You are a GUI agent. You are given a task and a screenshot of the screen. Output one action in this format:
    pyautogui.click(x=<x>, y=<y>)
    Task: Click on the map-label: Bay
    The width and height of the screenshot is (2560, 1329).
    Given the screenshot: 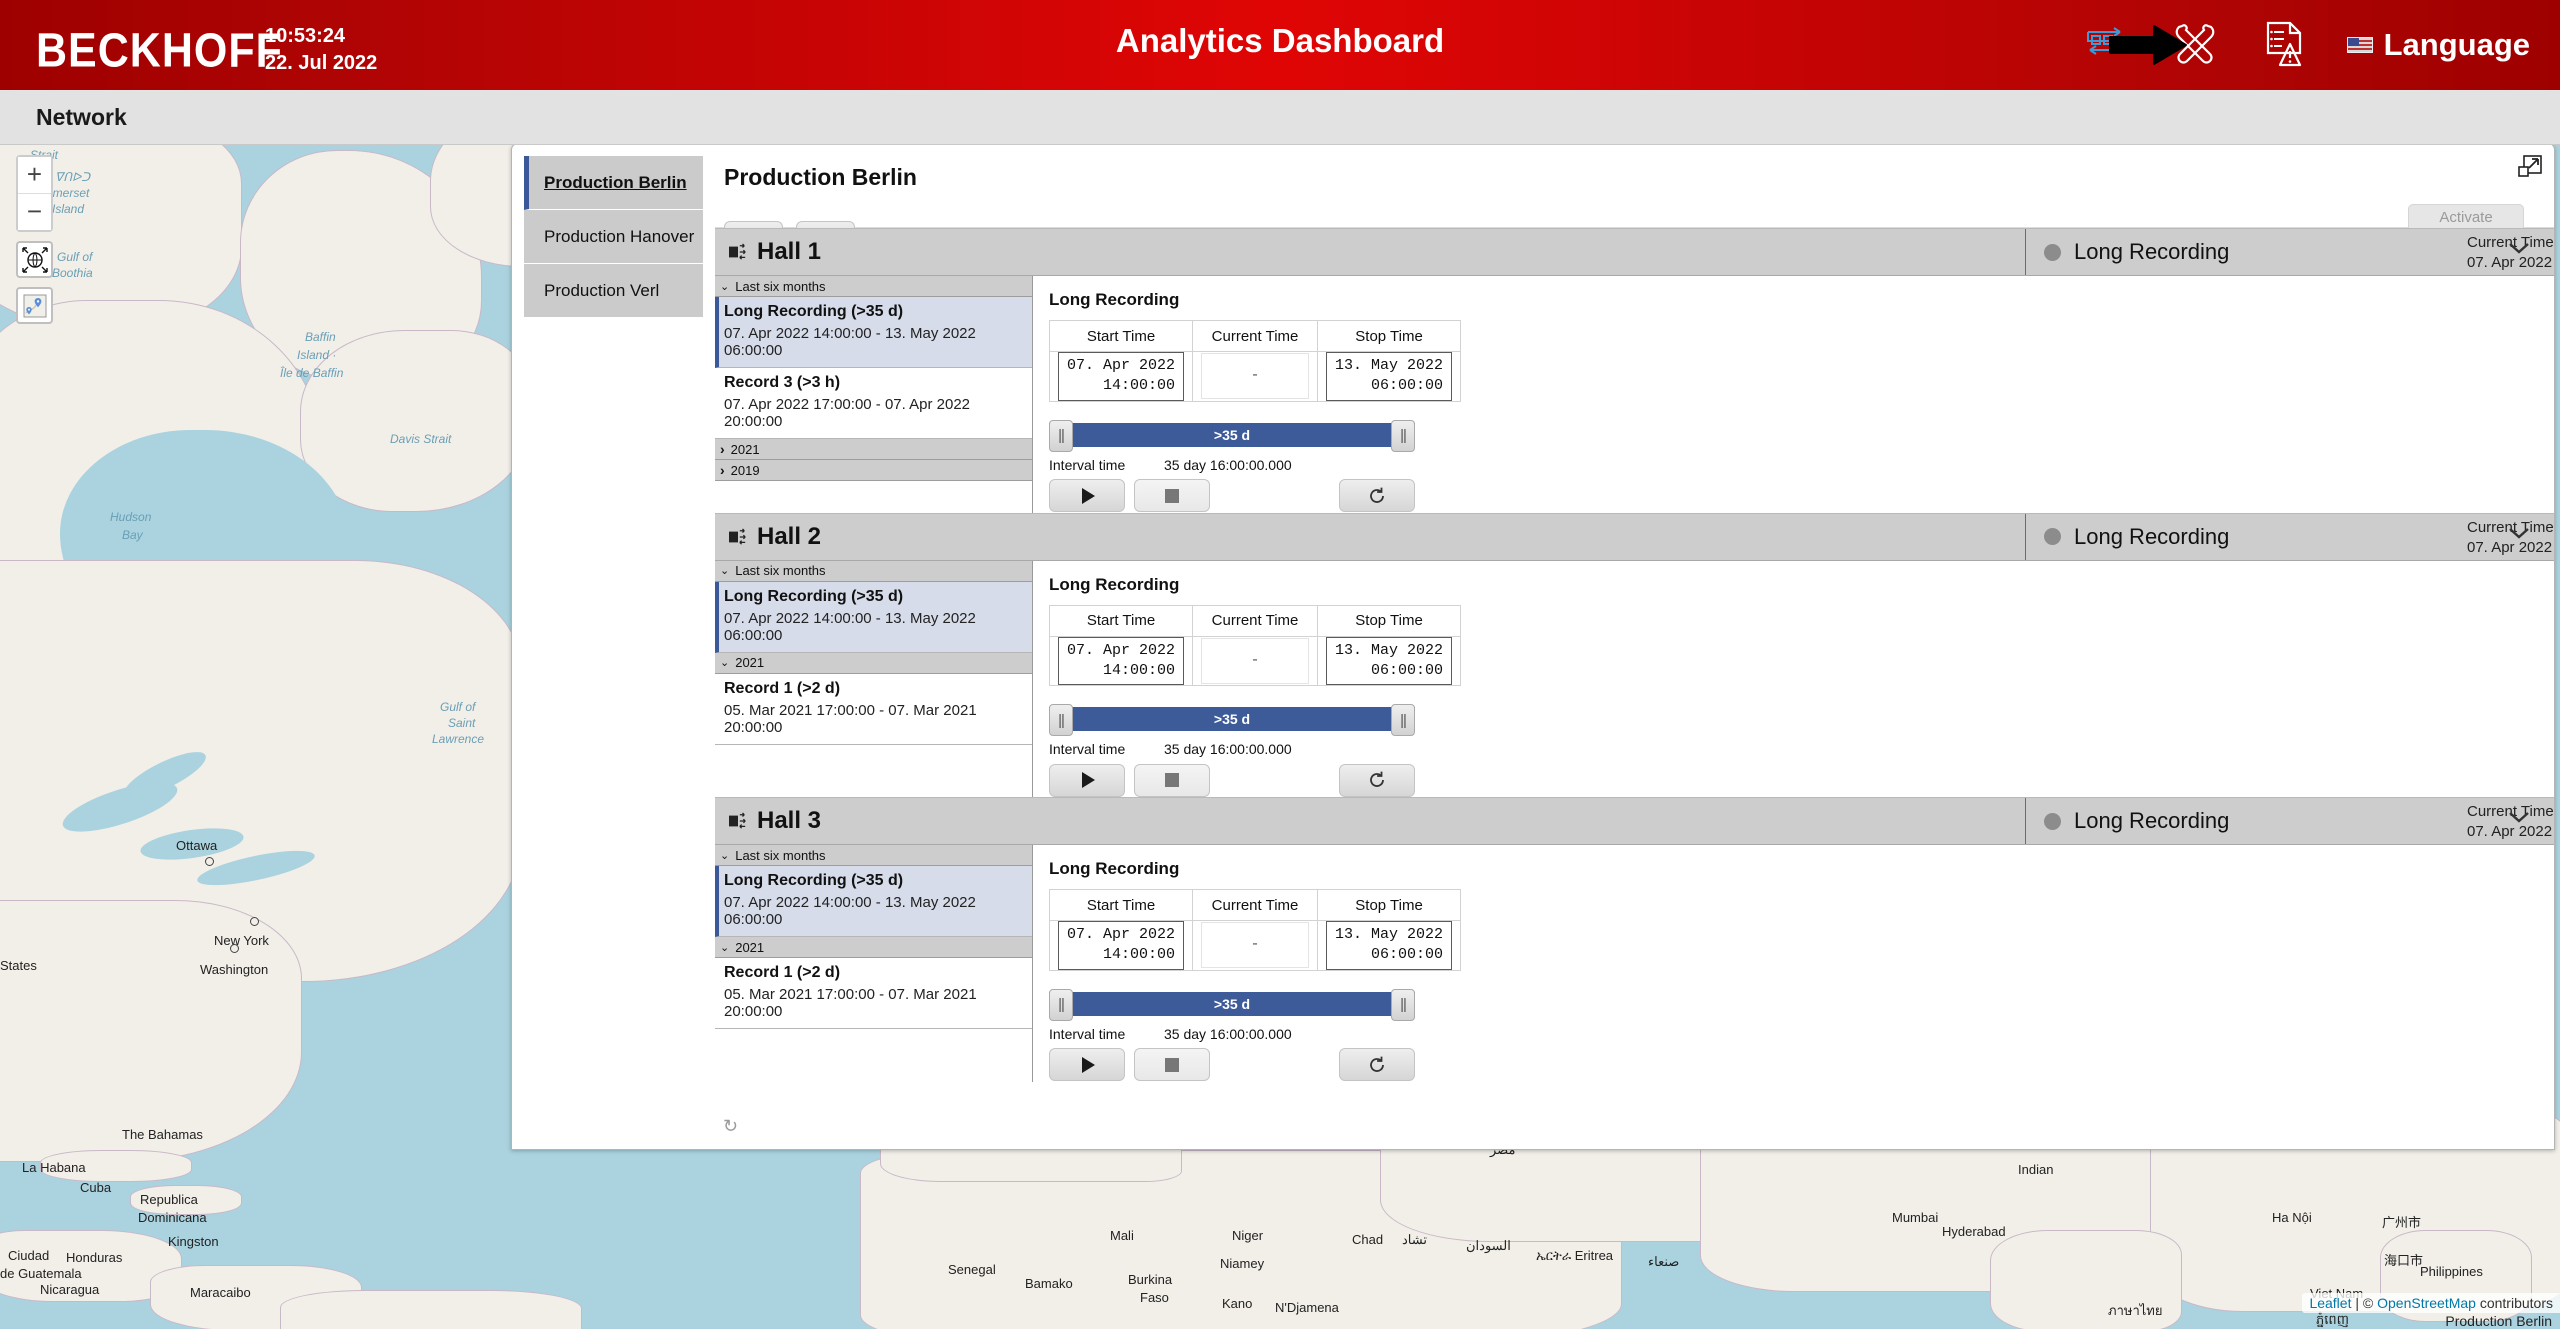 What is the action you would take?
    pyautogui.click(x=132, y=535)
    